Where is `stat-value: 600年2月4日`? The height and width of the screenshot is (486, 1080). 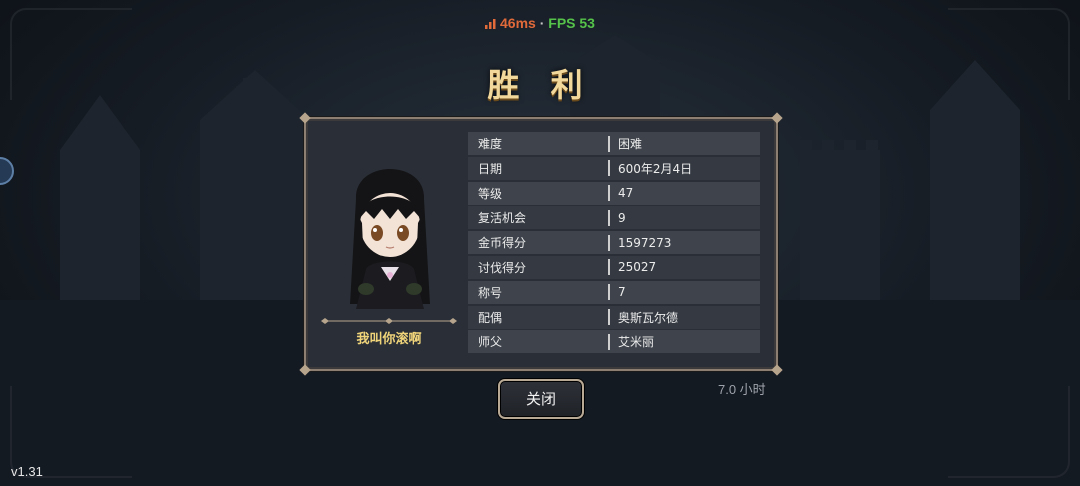
stat-value: 600年2月4日 is located at coordinates (655, 168).